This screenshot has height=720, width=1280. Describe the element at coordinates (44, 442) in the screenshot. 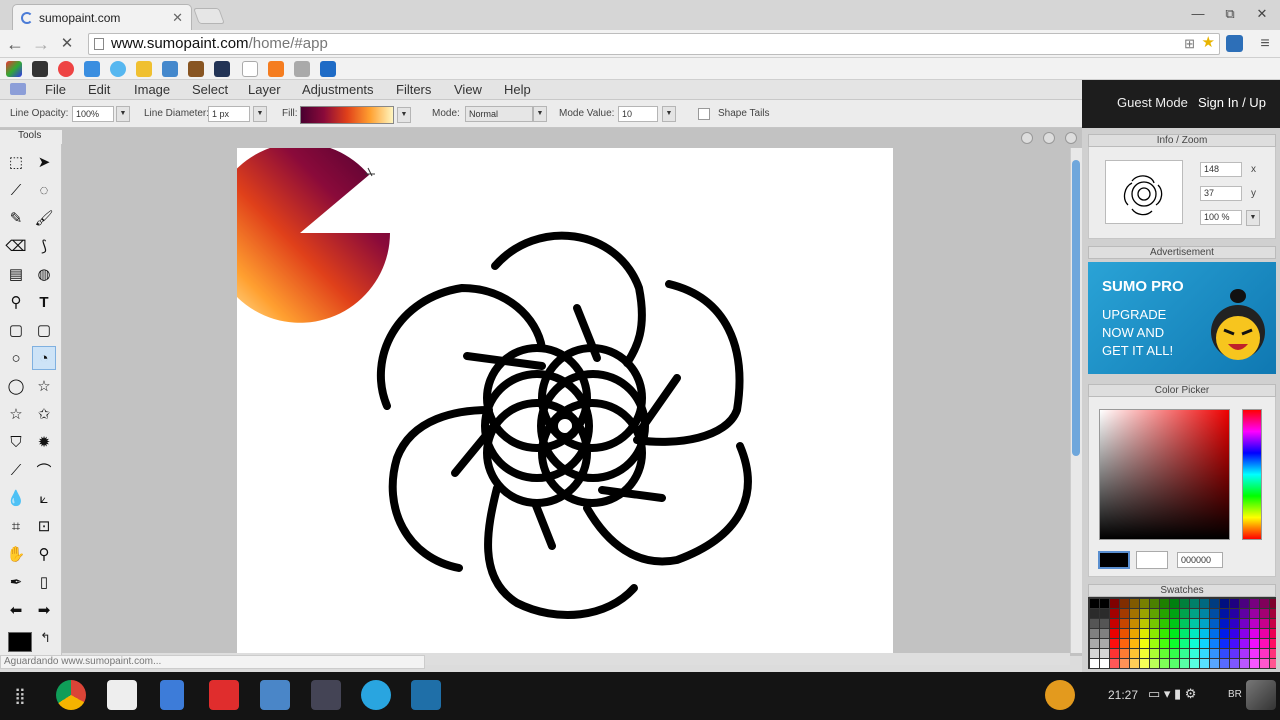

I see `gear-shape-tool: ✹` at that location.